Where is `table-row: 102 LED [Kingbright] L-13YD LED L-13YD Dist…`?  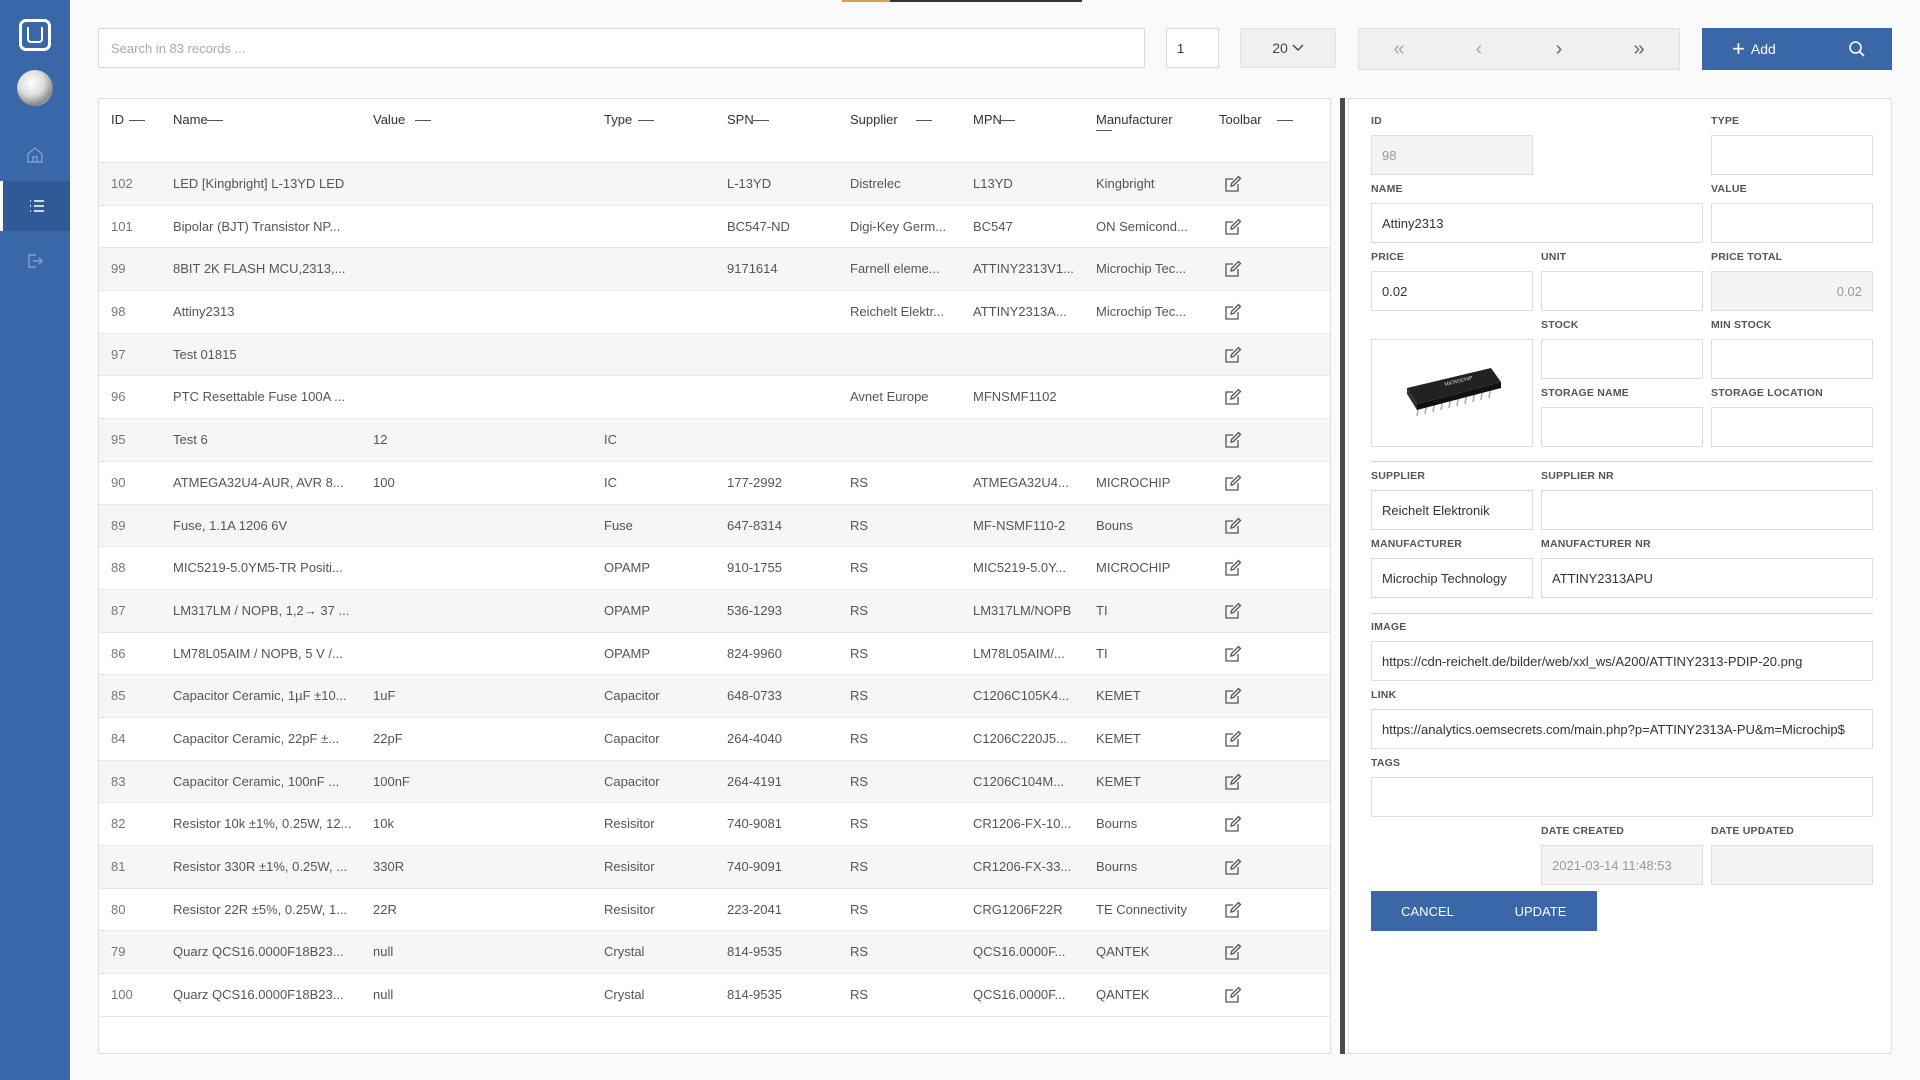
table-row: 102 LED [Kingbright] L-13YD LED L-13YD Dist… is located at coordinates (714, 184).